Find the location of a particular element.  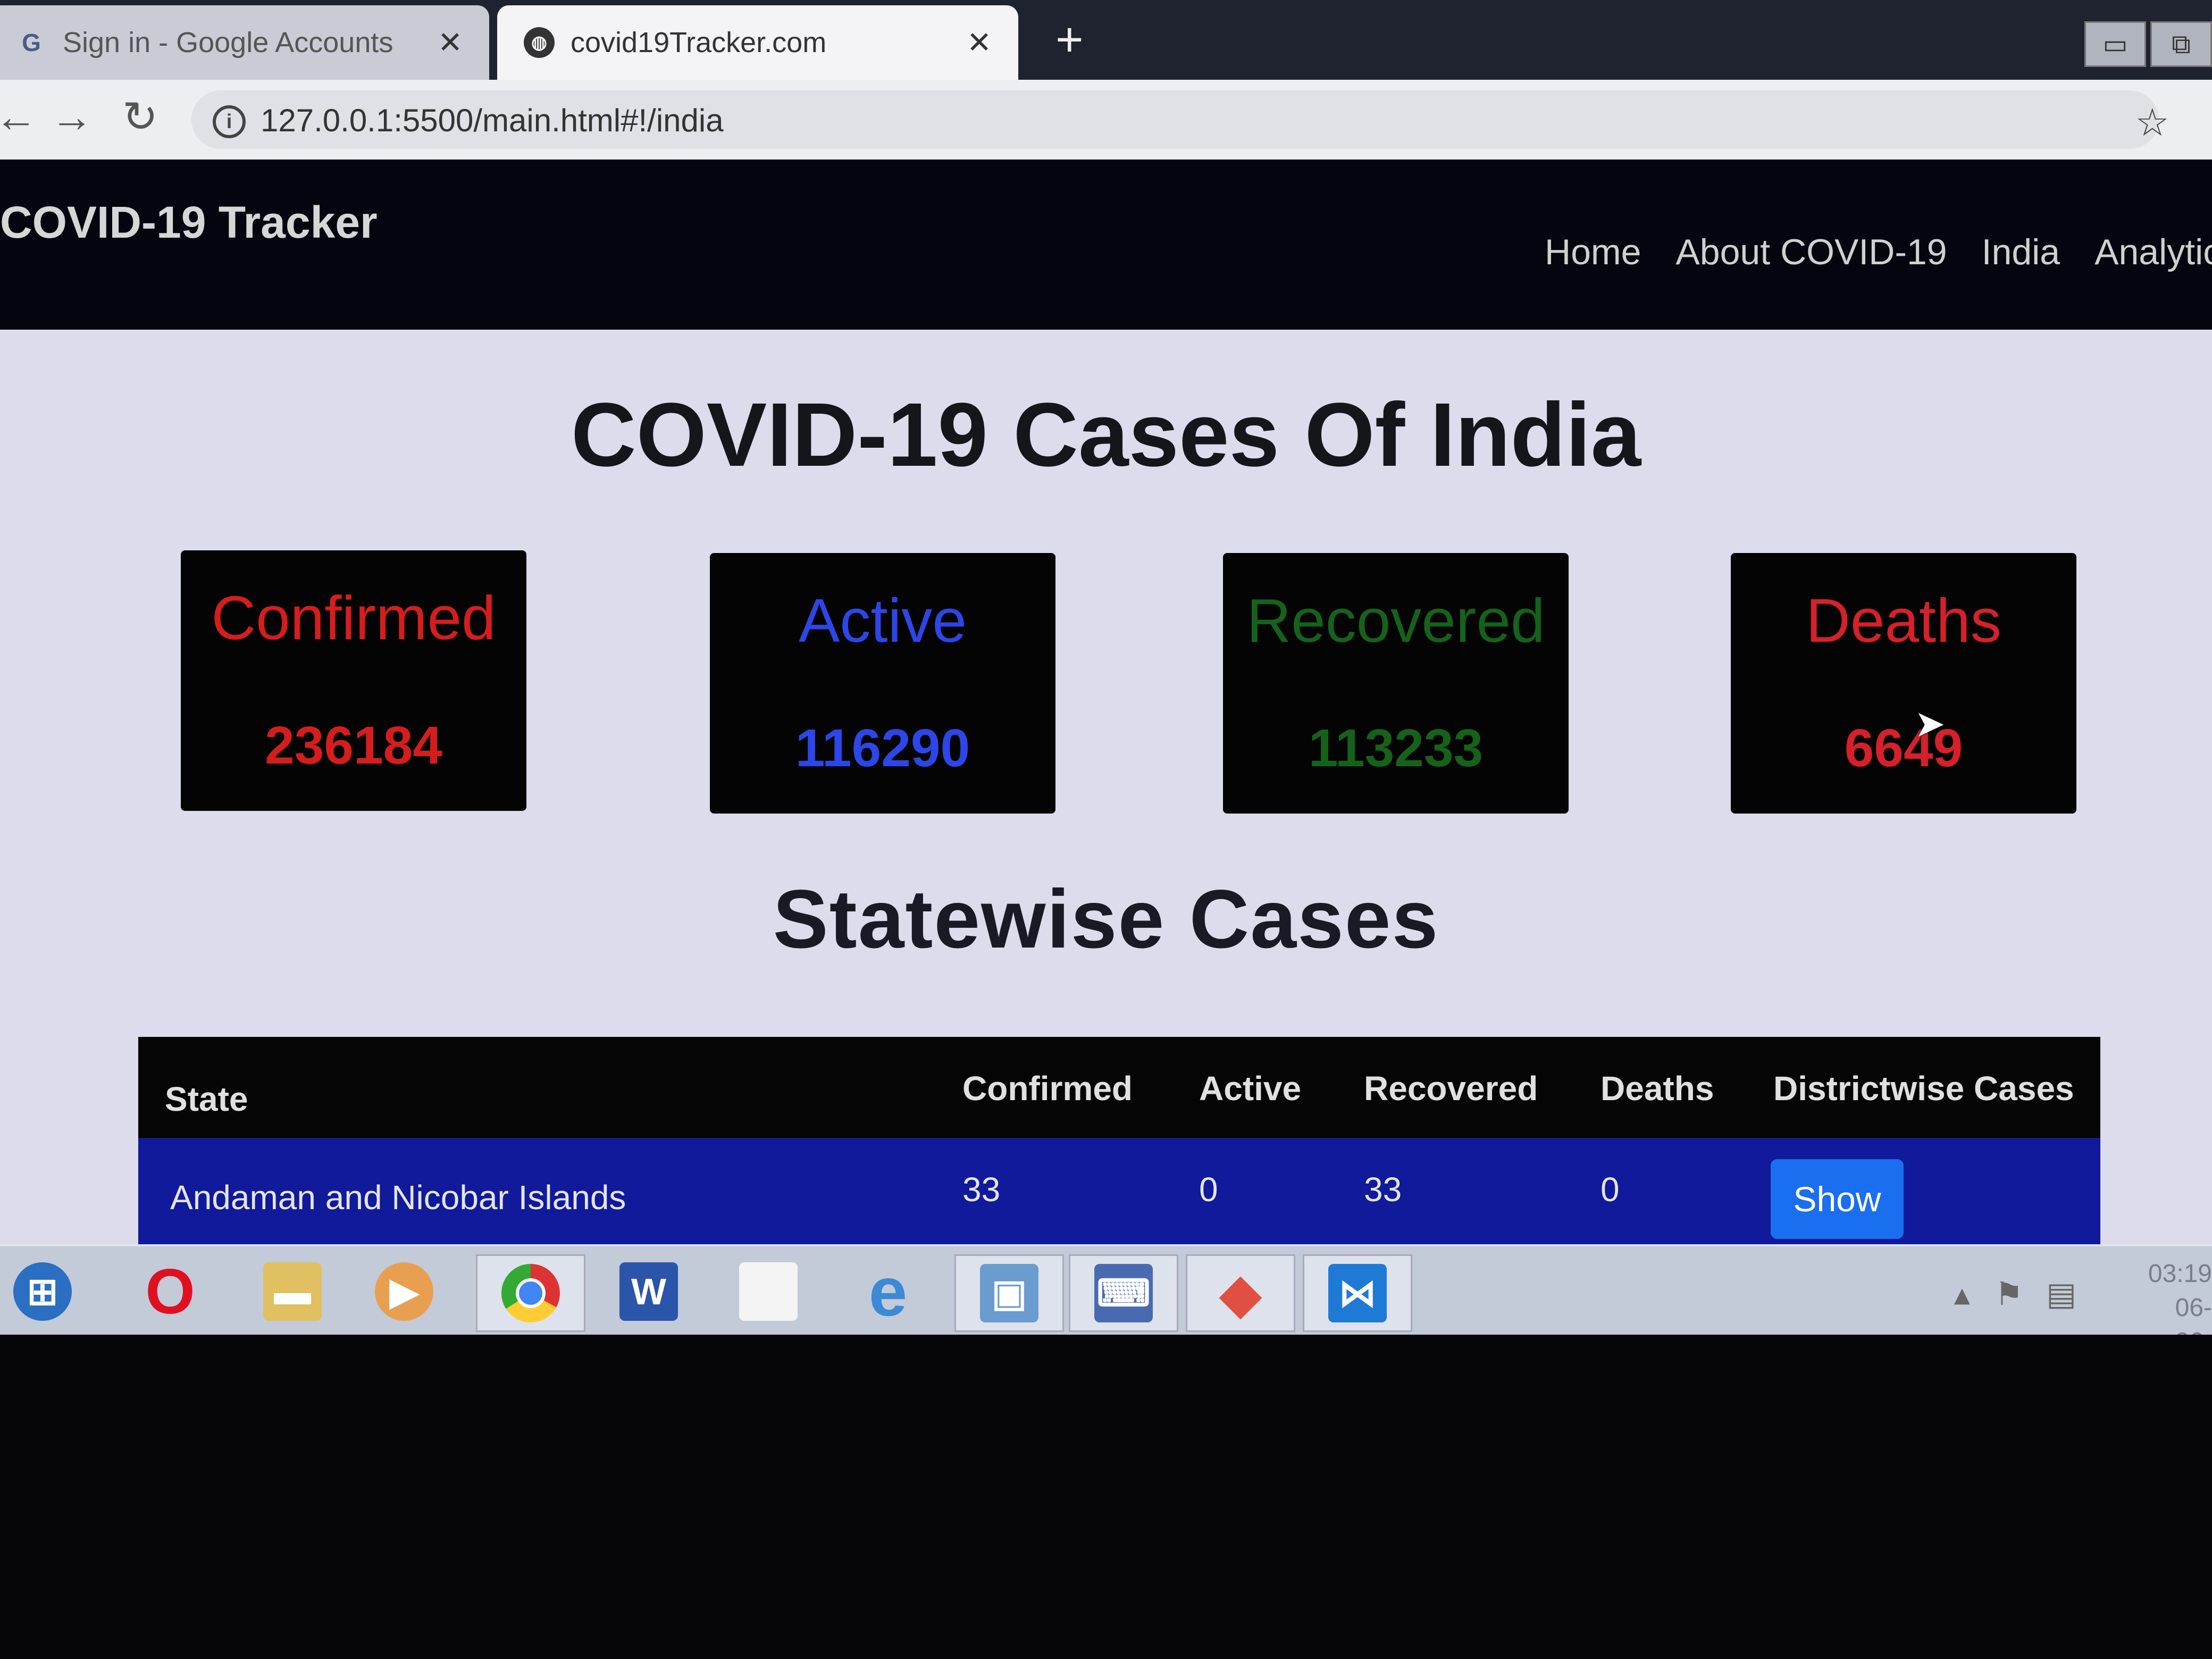

nav-links: Home About COVID-19 India Analytics is located at coordinates (1878, 252).